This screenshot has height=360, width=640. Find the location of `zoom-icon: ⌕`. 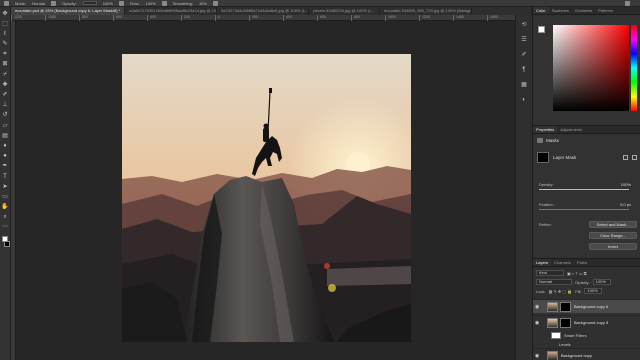

zoom-icon: ⌕ is located at coordinates (5, 217).